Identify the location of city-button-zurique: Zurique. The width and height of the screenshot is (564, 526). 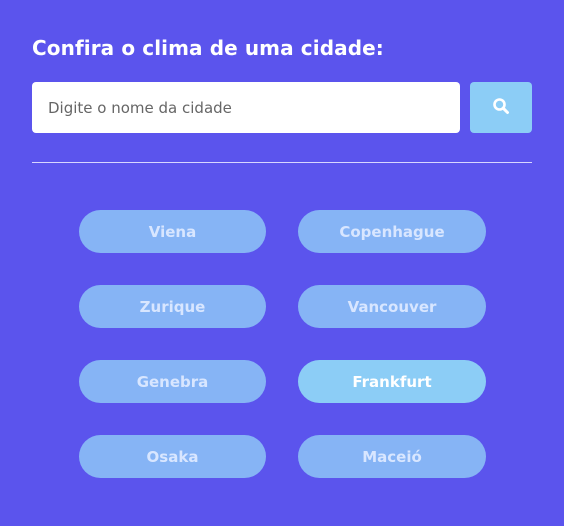
(172, 306).